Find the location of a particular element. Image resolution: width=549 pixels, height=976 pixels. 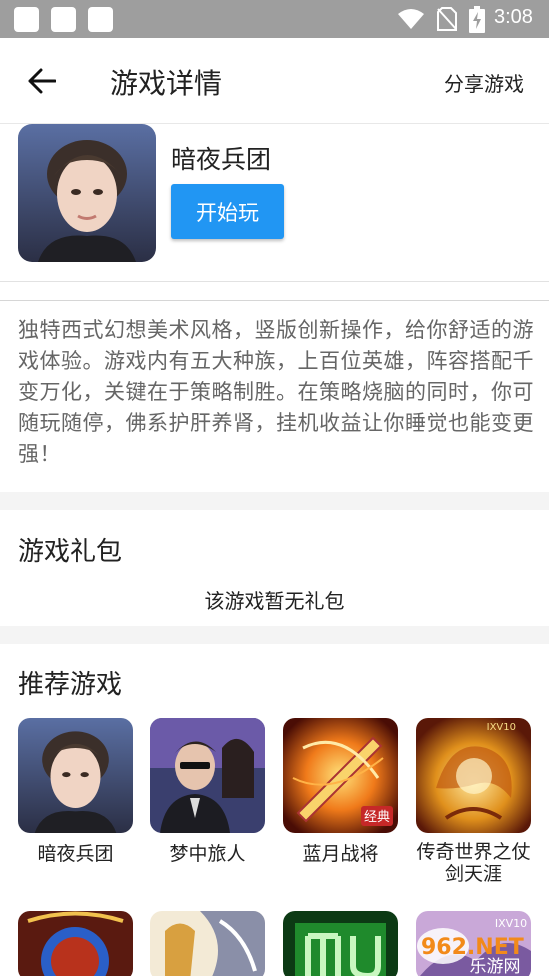

app-header: 游戏详情 分享游戏 is located at coordinates (274, 81).